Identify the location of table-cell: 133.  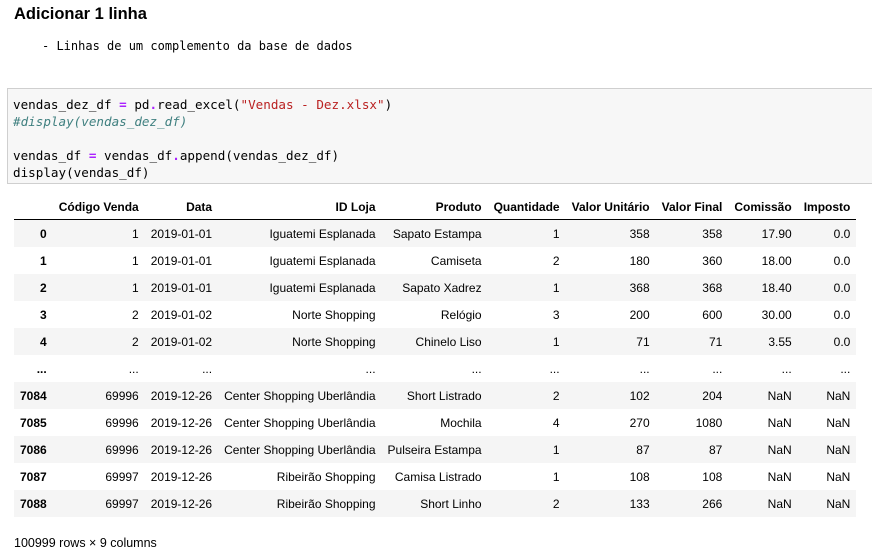
(639, 503).